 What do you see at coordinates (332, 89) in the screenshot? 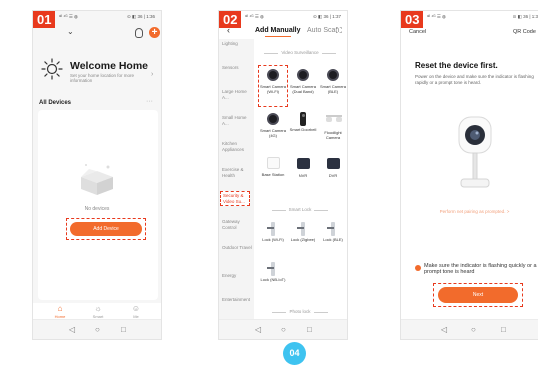
I see `device-label: Smart Camera (BLE)` at bounding box center [332, 89].